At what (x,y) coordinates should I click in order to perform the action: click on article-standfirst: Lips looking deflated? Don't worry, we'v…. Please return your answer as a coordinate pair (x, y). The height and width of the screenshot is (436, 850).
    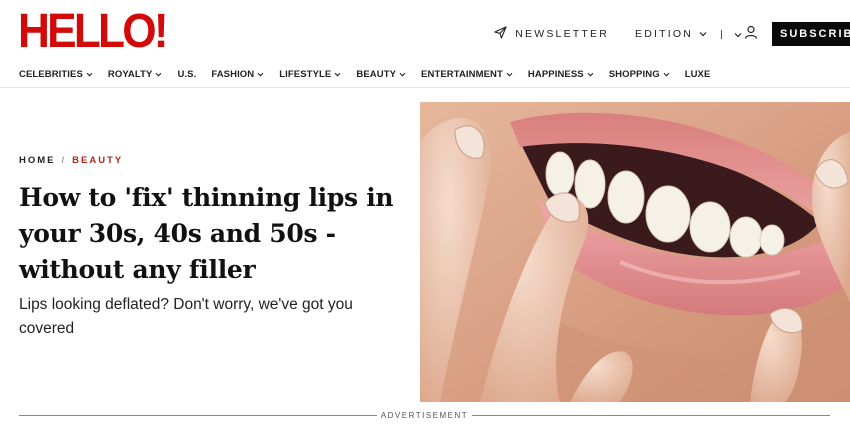
    Looking at the image, I should click on (186, 316).